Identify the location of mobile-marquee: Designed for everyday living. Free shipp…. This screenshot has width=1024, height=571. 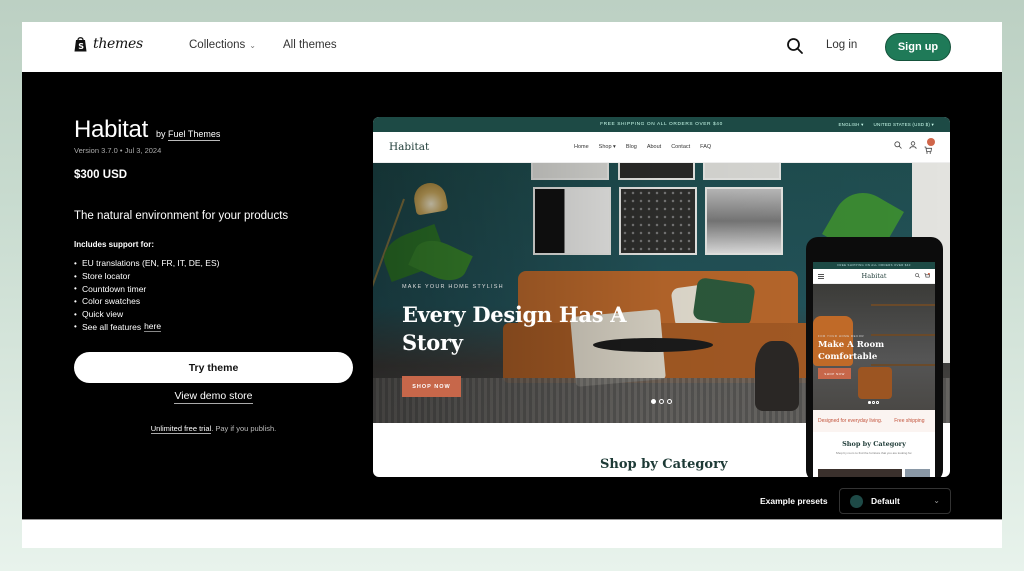
(874, 421).